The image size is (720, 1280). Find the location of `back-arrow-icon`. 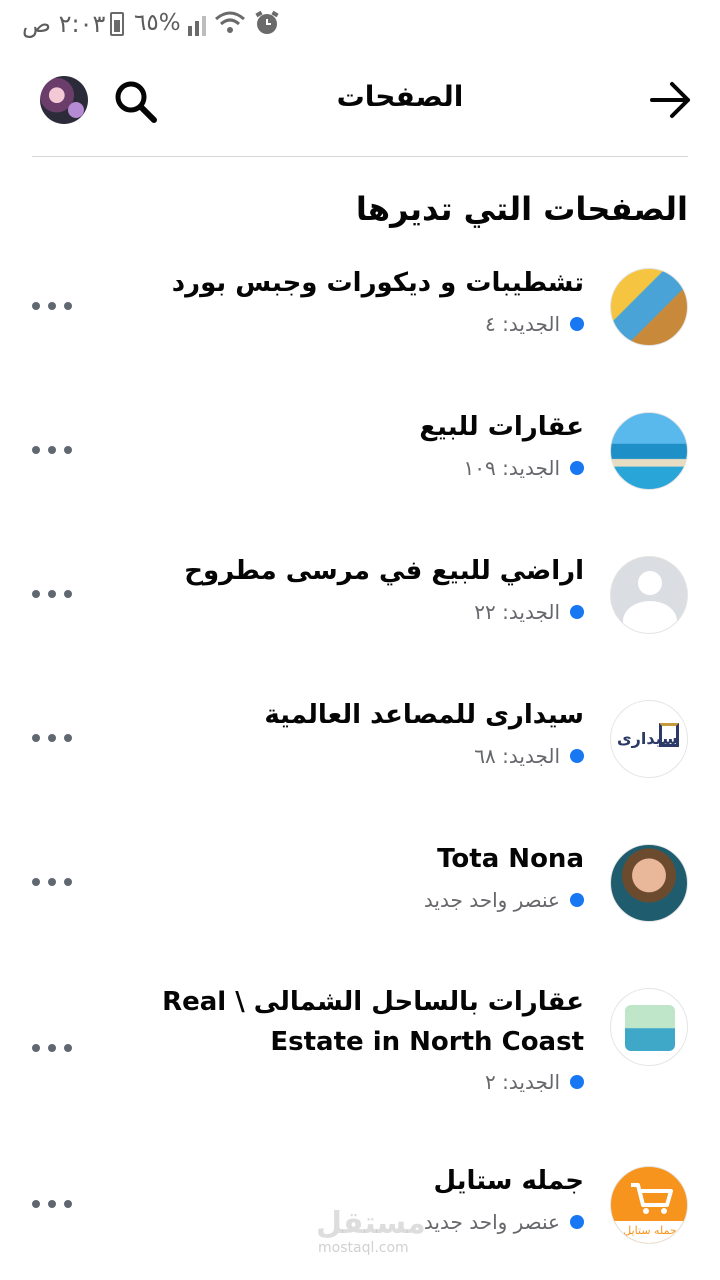

back-arrow-icon is located at coordinates (671, 100).